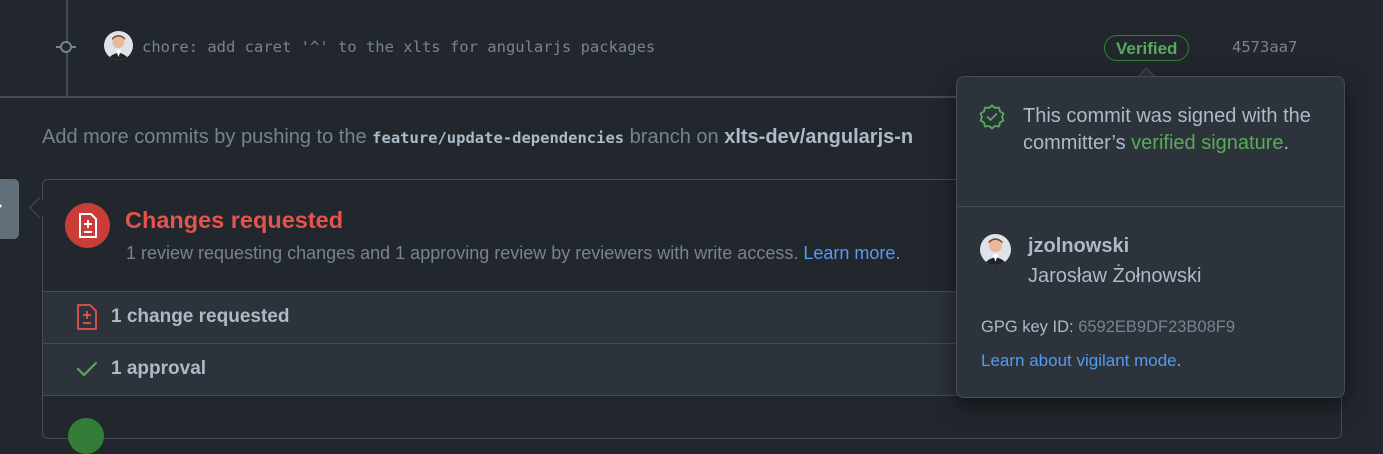  Describe the element at coordinates (498, 138) in the screenshot. I see `branch-name: feature/update-dependencies` at that location.